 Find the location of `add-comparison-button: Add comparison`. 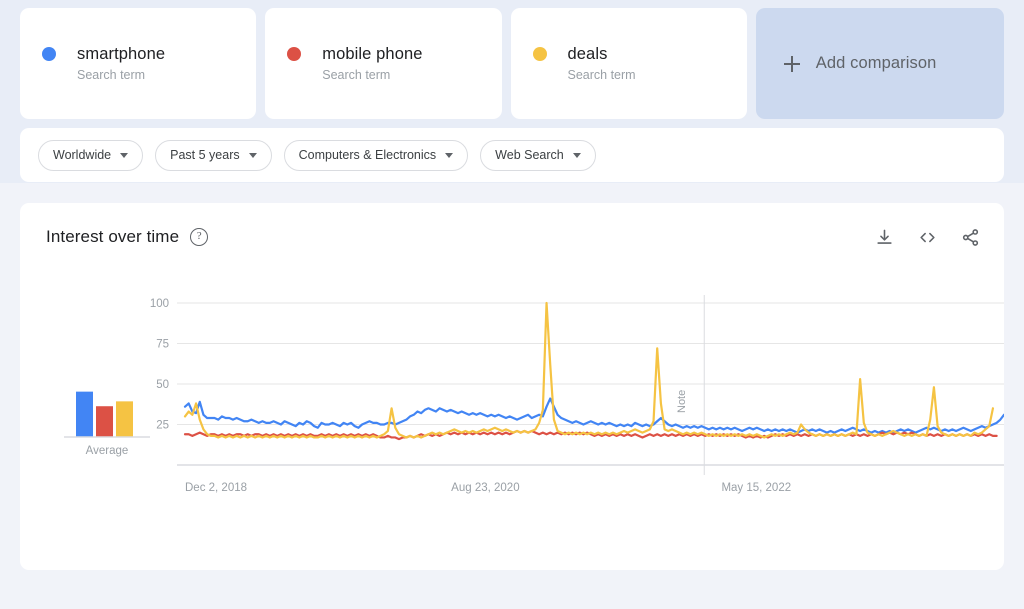

add-comparison-button: Add comparison is located at coordinates (879, 63).